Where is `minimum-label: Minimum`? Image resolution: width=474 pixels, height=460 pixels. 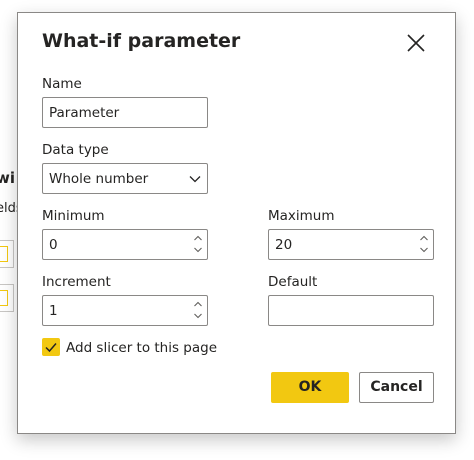
minimum-label: Minimum is located at coordinates (73, 216).